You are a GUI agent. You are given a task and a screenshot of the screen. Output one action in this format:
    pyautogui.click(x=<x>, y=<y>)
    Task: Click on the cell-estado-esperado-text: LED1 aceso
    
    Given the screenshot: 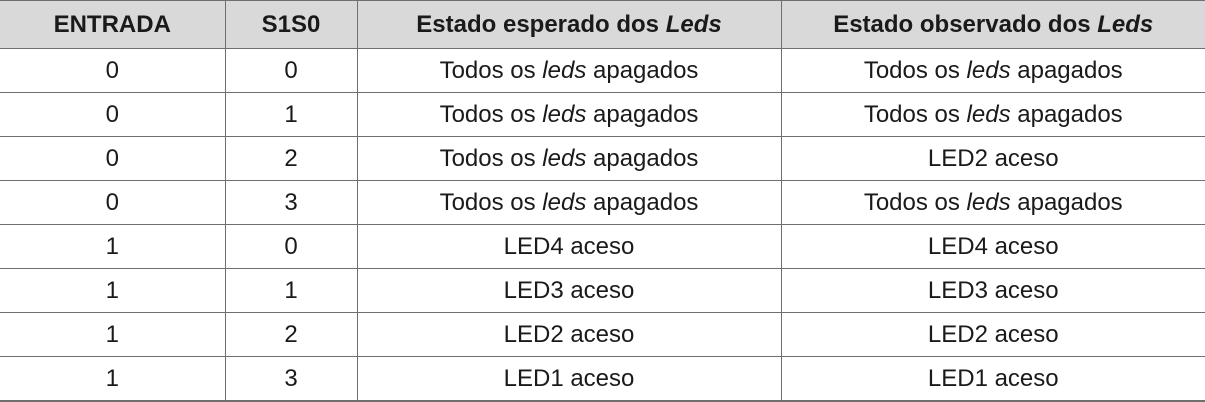 What is the action you would take?
    pyautogui.click(x=569, y=378)
    